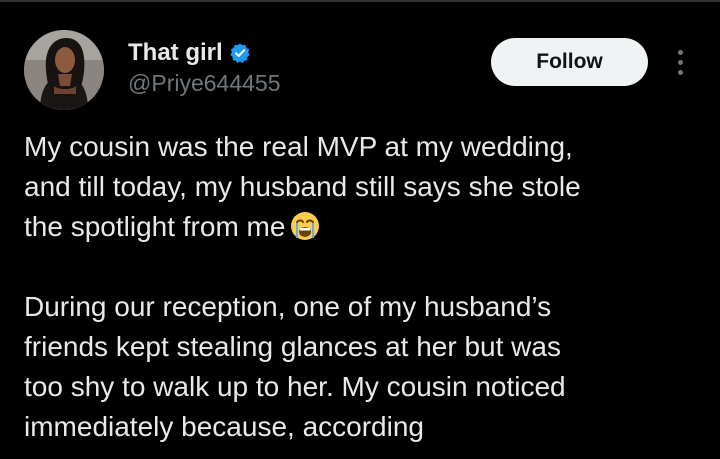 Image resolution: width=720 pixels, height=459 pixels. I want to click on follow-button: Follow, so click(569, 62).